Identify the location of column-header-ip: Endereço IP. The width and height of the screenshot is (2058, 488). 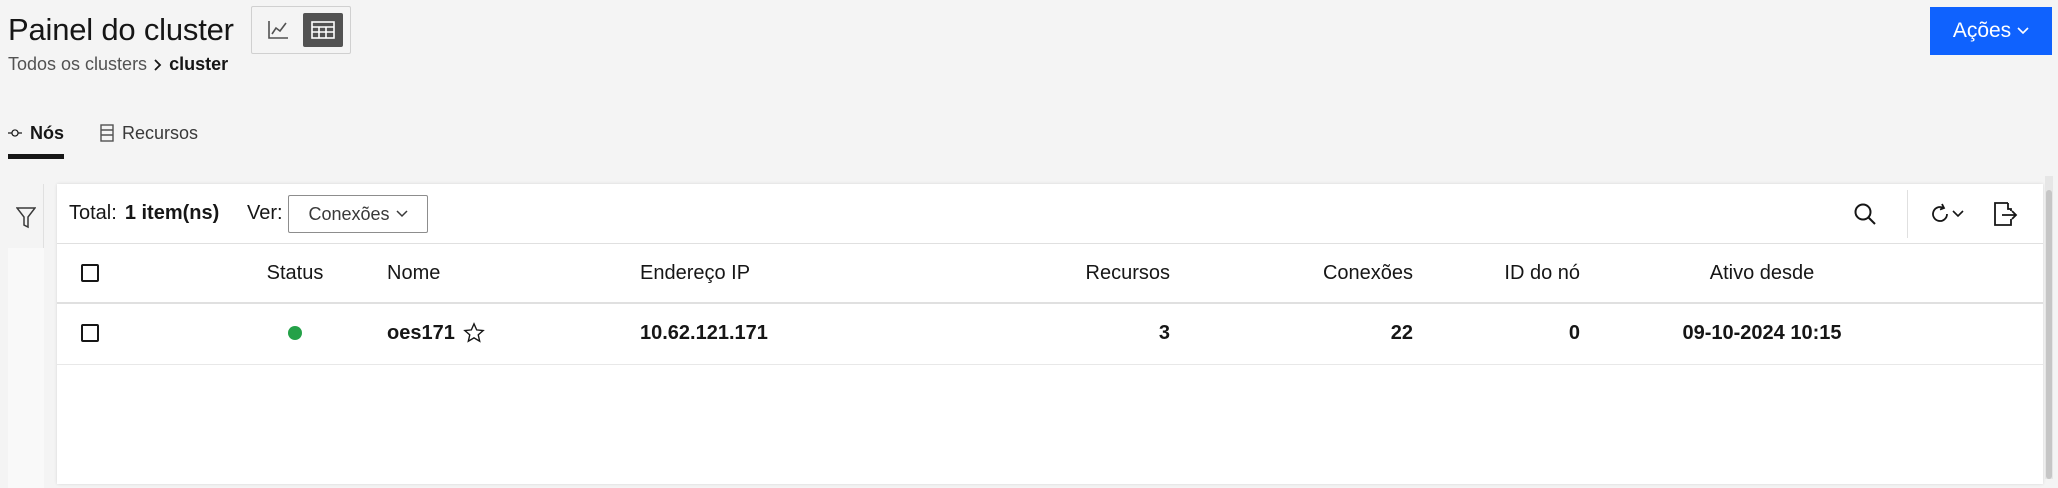
(695, 273).